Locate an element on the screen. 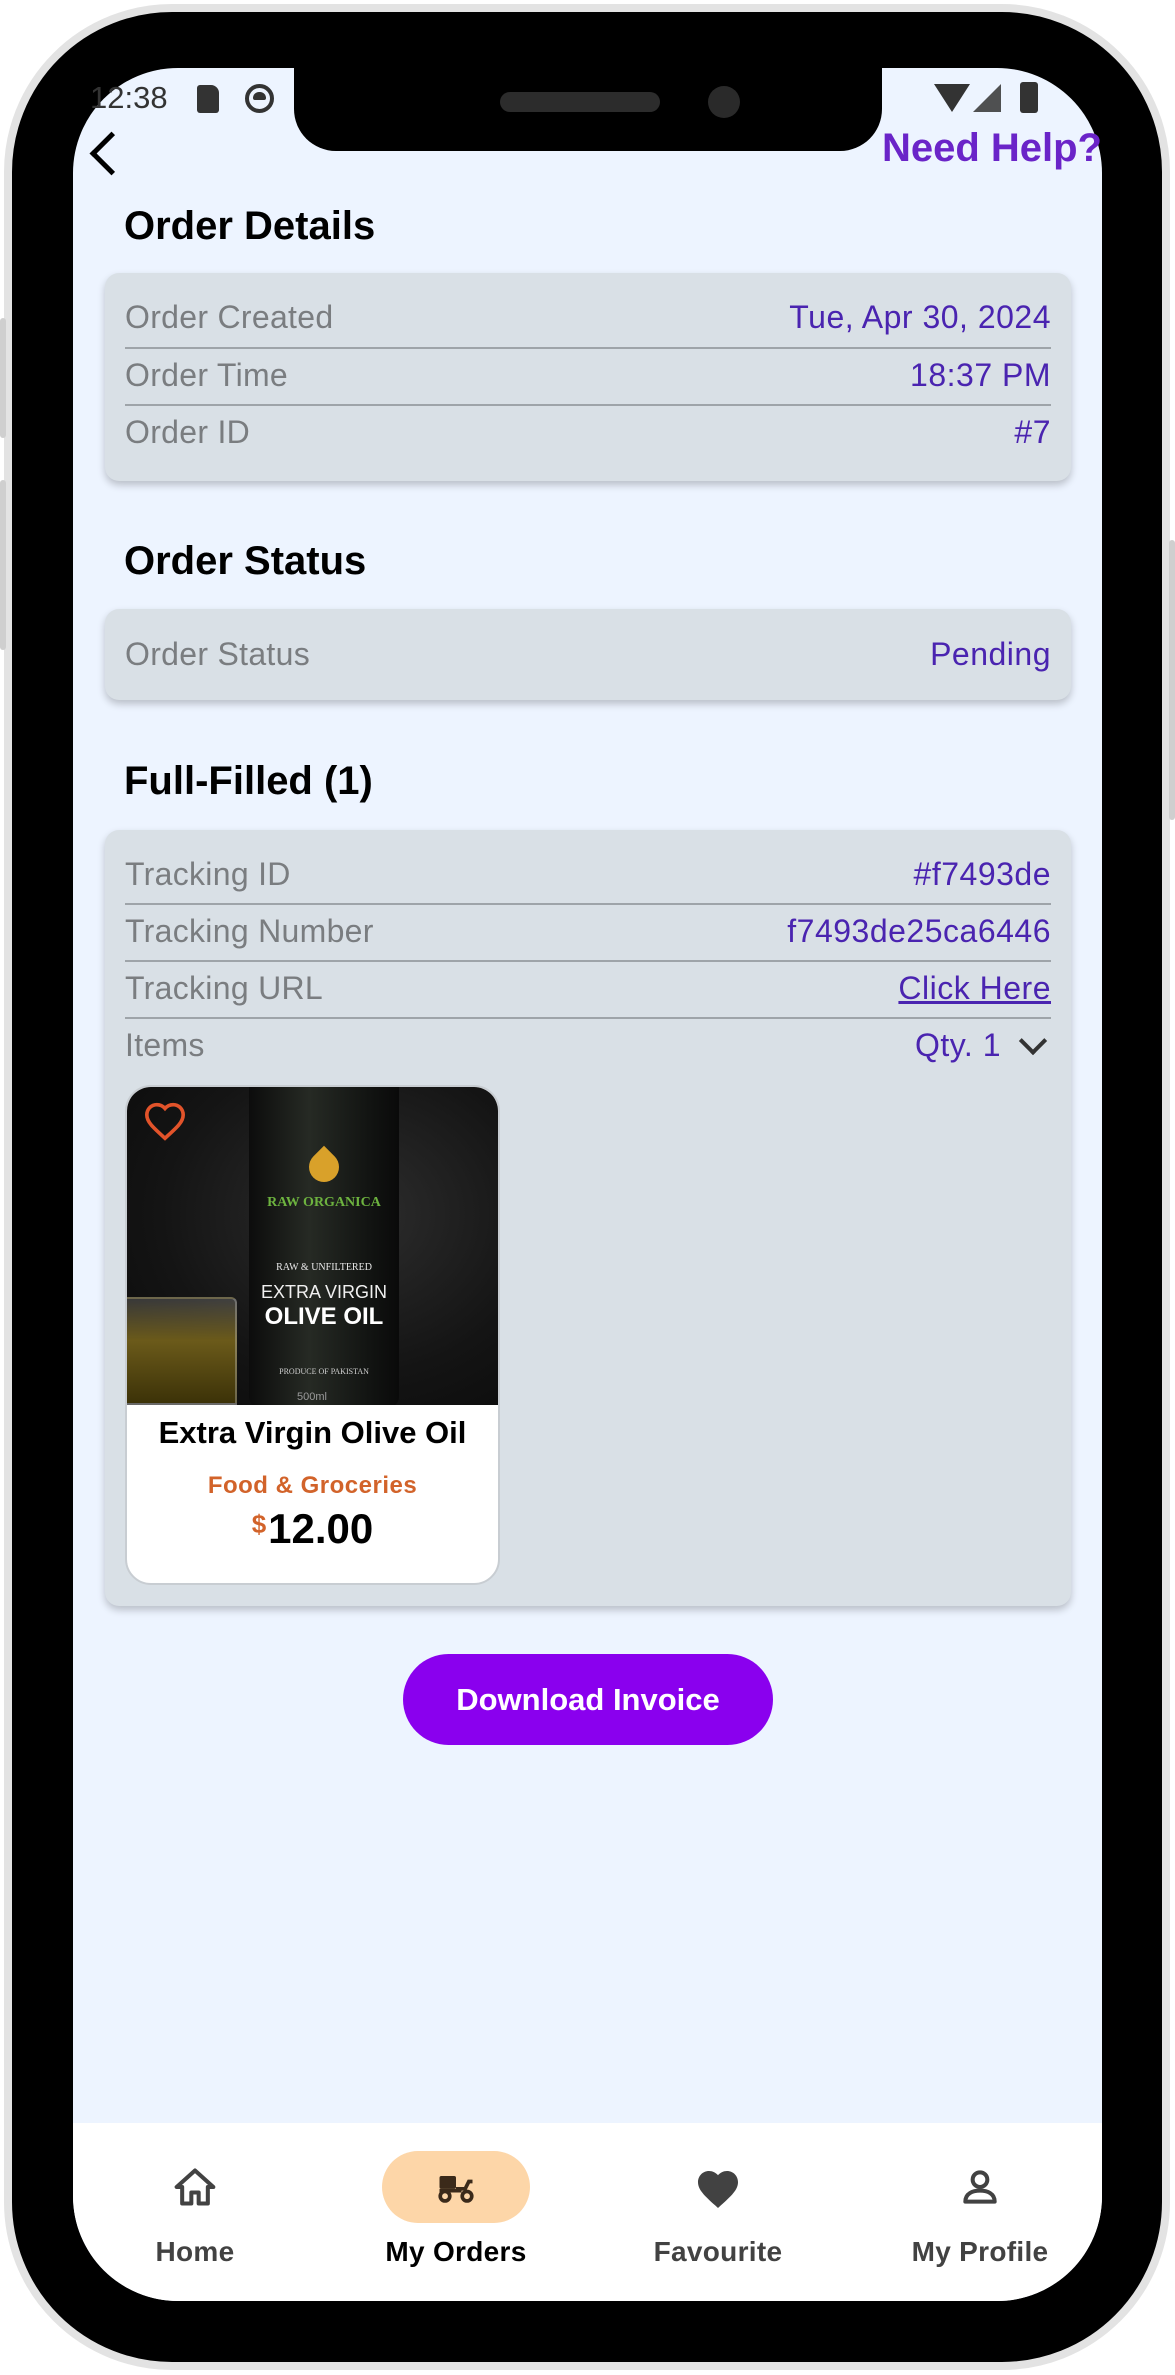  order-details-title: Order Details is located at coordinates (250, 226).